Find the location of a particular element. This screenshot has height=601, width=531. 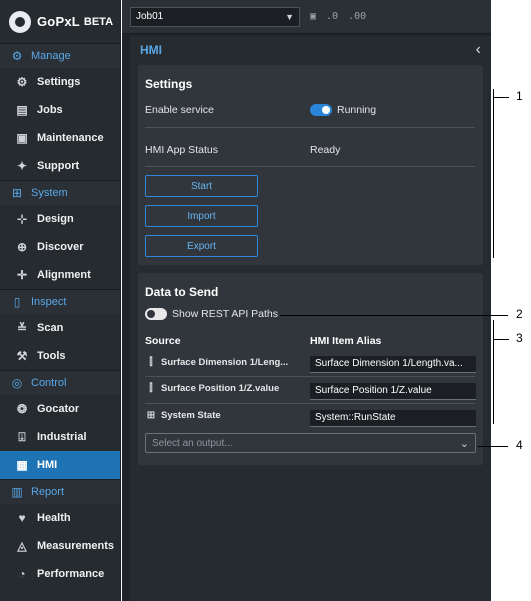

section-label: Report is located at coordinates (48, 492).